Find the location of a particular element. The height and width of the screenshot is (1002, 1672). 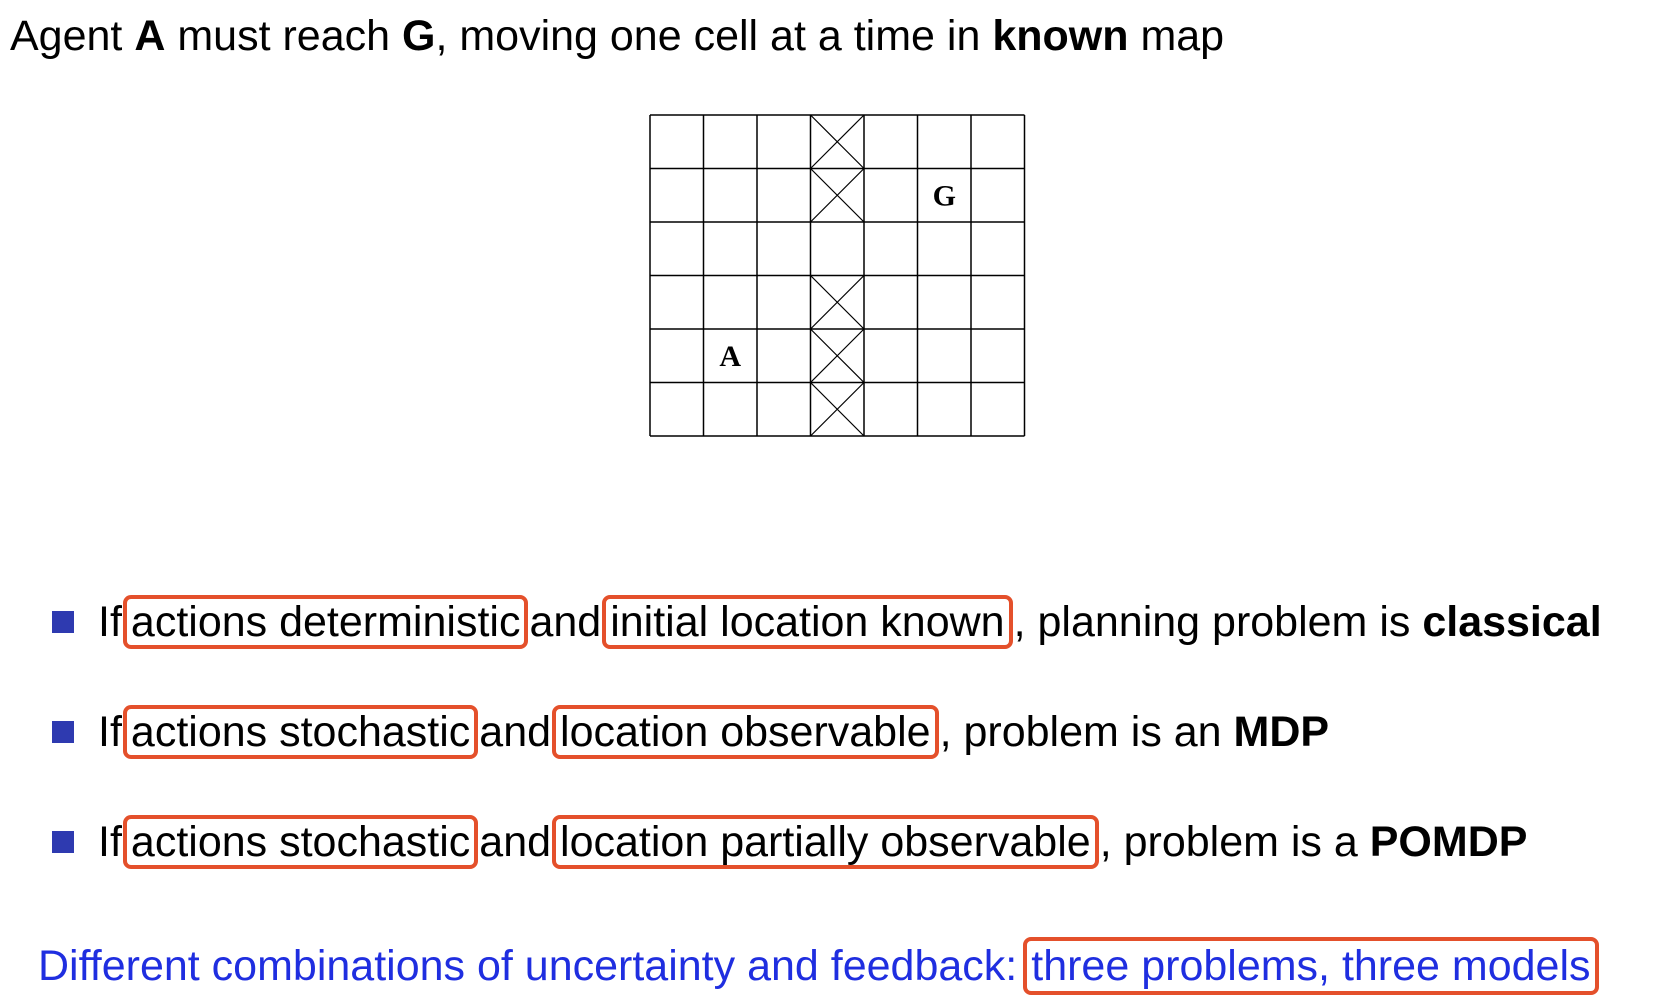

bullet-rest: , problem is a is located at coordinates (1234, 842).